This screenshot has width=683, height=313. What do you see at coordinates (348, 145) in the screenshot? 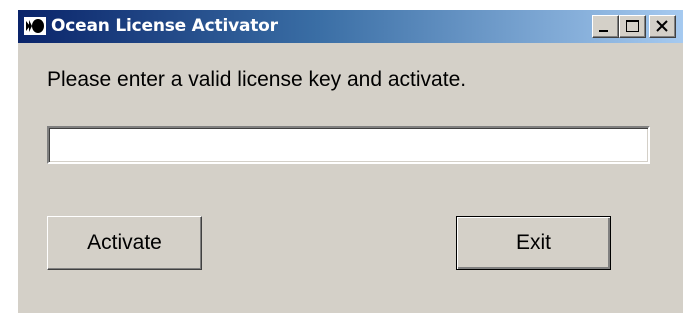
I see `license-key-input` at bounding box center [348, 145].